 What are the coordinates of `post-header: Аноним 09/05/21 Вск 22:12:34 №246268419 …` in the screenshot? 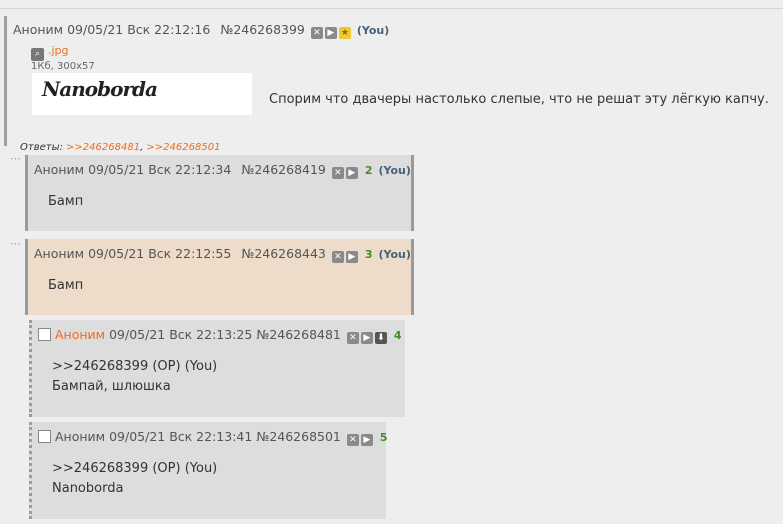 It's located at (222, 170).